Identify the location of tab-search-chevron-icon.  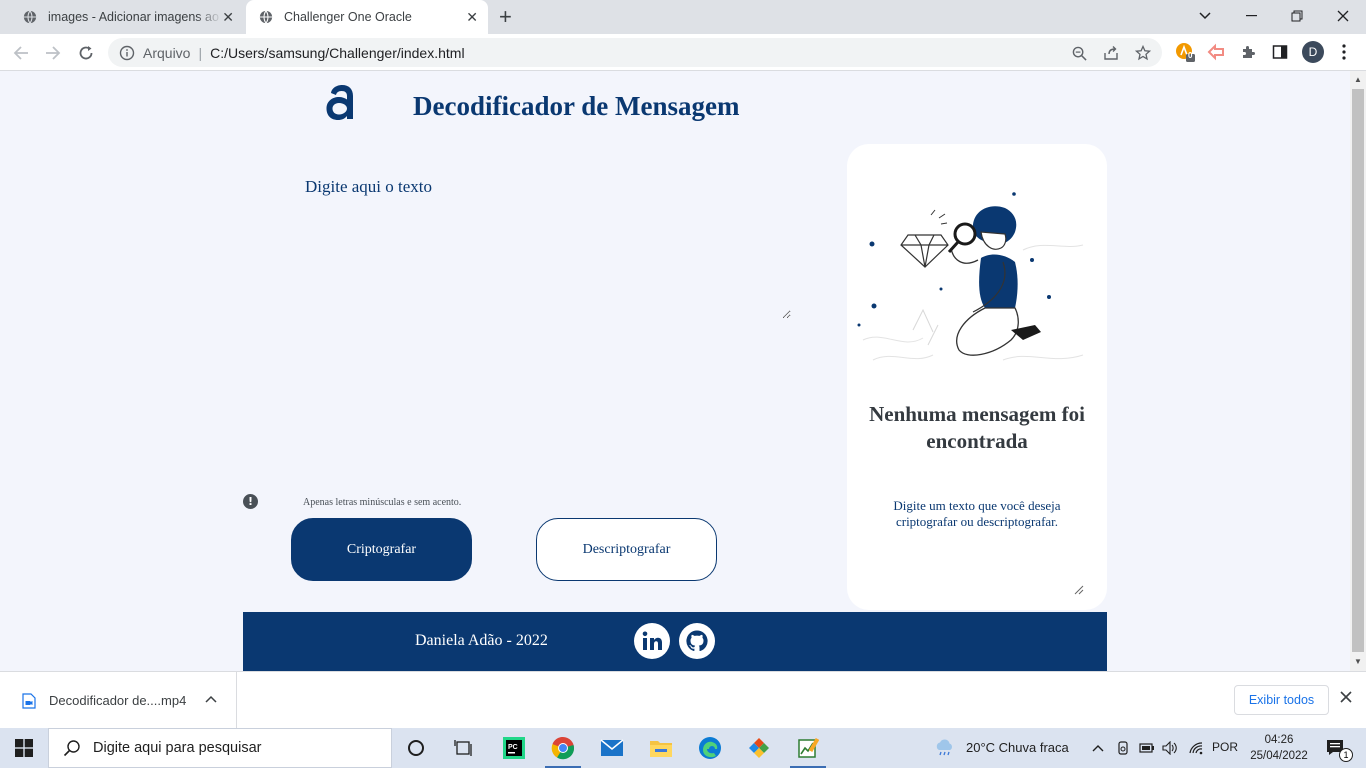
(1205, 16).